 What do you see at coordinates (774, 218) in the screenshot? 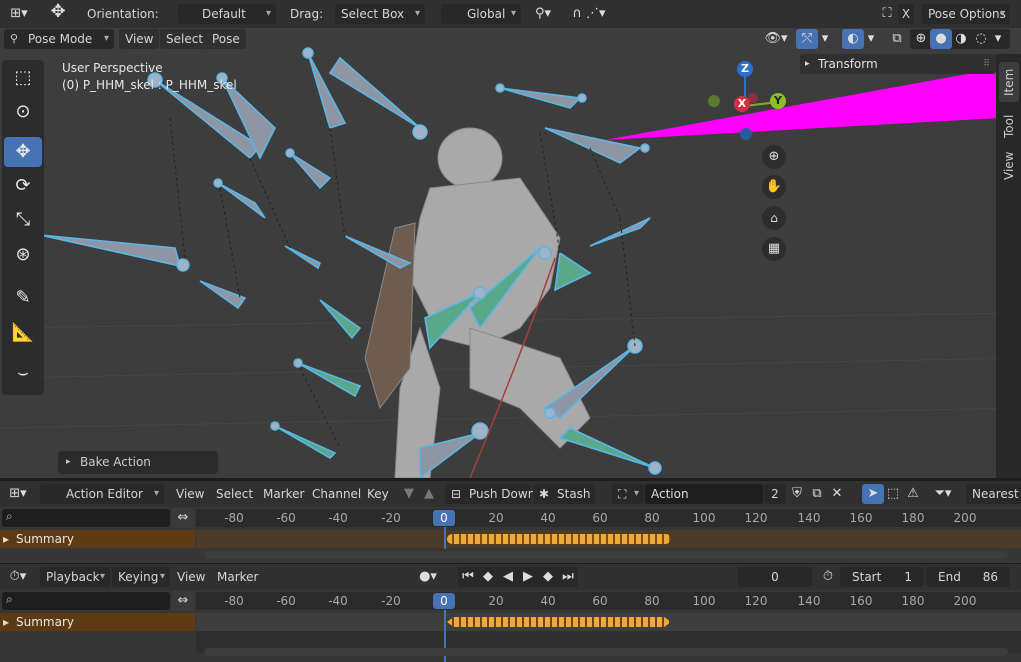
I see `camera-icon: ⌂` at bounding box center [774, 218].